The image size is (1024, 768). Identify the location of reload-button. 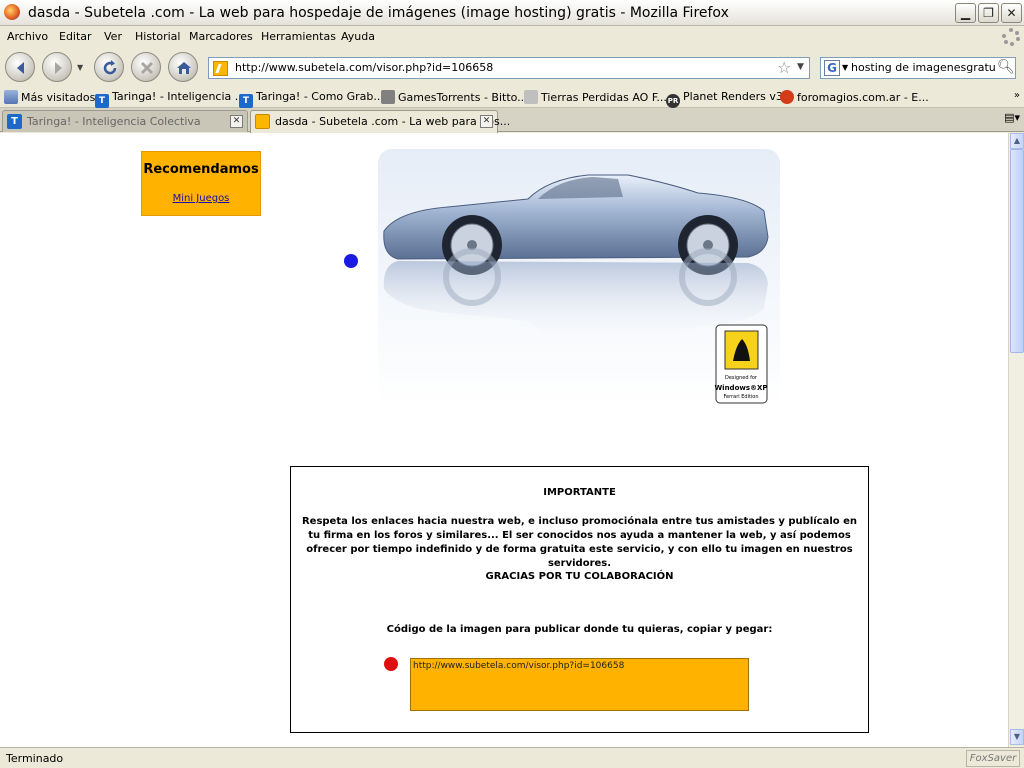
(109, 67).